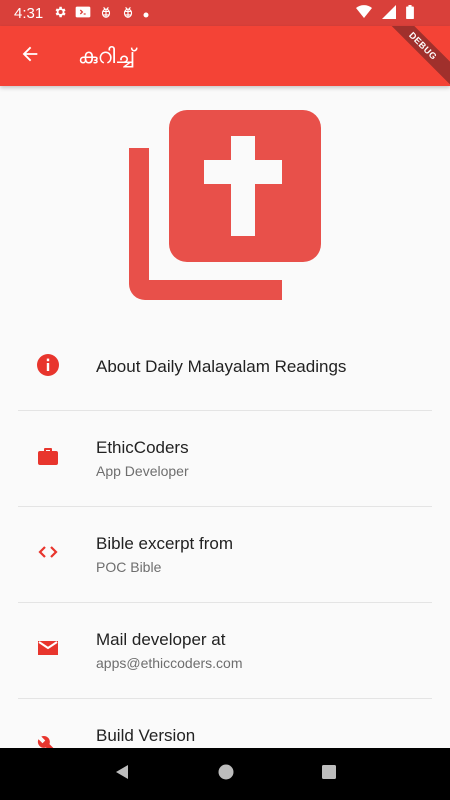 This screenshot has height=800, width=450. I want to click on list-item-title: Bible excerpt from, so click(164, 543).